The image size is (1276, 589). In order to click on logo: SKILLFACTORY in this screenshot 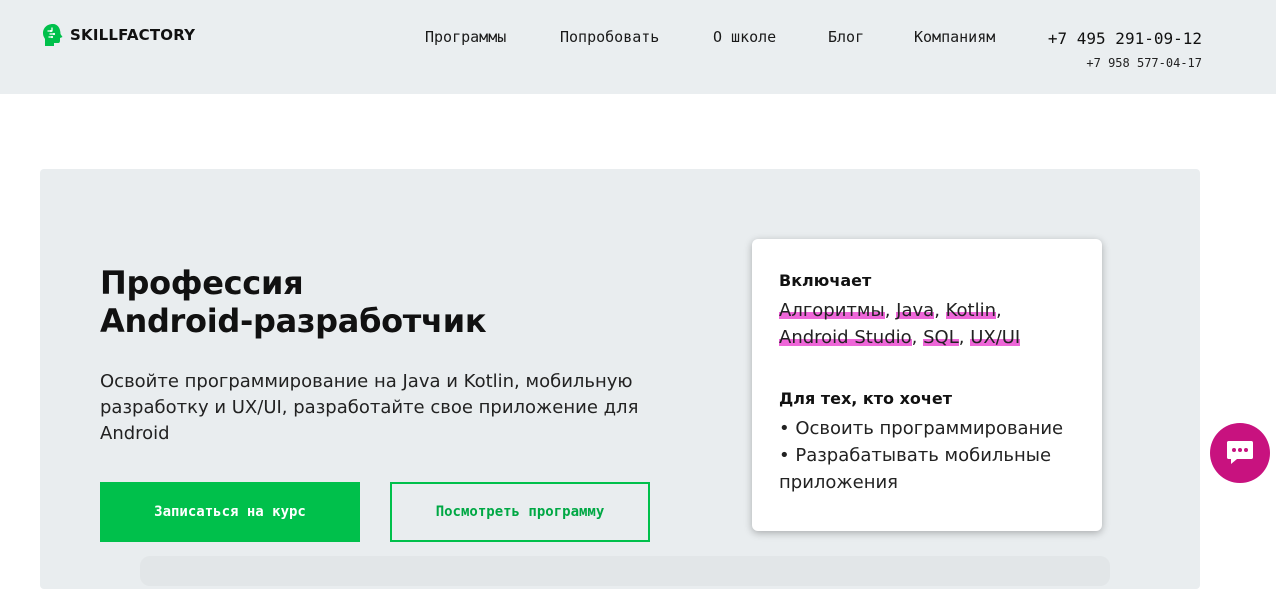, I will do `click(117, 35)`.